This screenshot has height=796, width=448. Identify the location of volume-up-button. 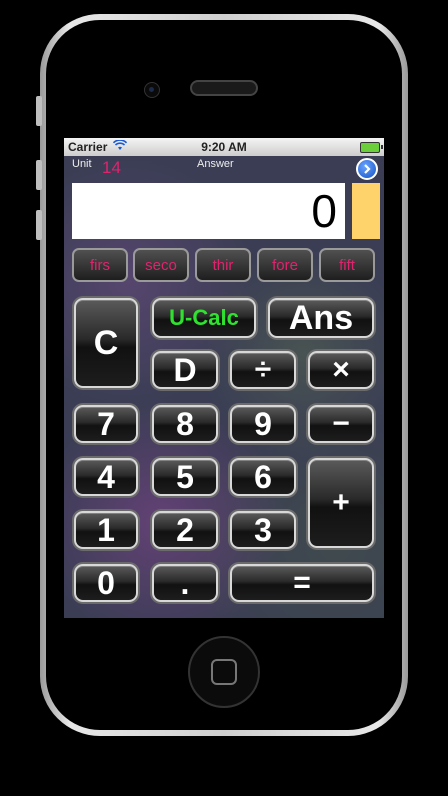
(39, 175).